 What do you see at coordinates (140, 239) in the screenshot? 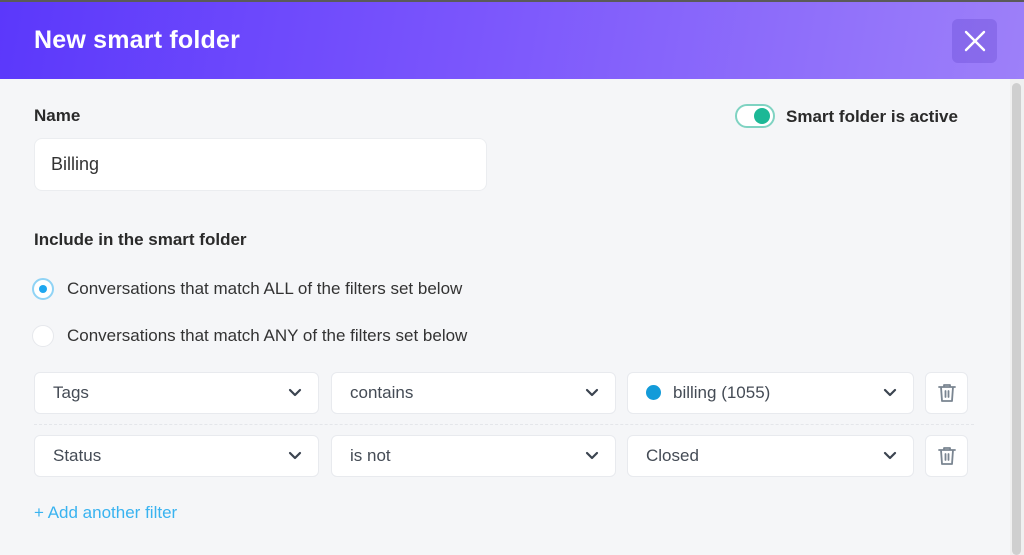
I see `include-label: Include in the smart folder` at bounding box center [140, 239].